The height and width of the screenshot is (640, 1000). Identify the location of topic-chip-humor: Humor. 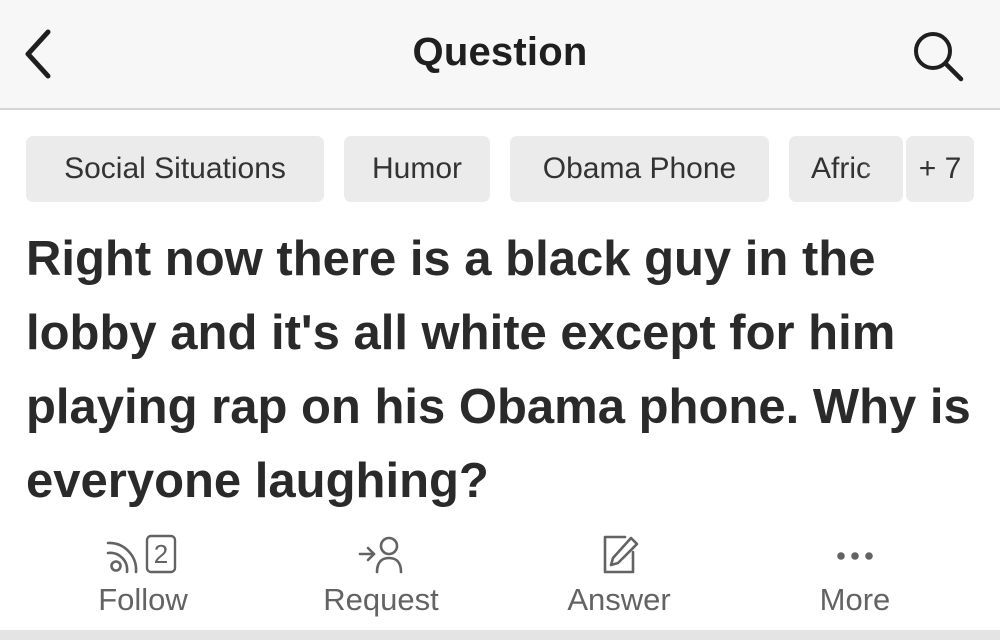
(417, 169).